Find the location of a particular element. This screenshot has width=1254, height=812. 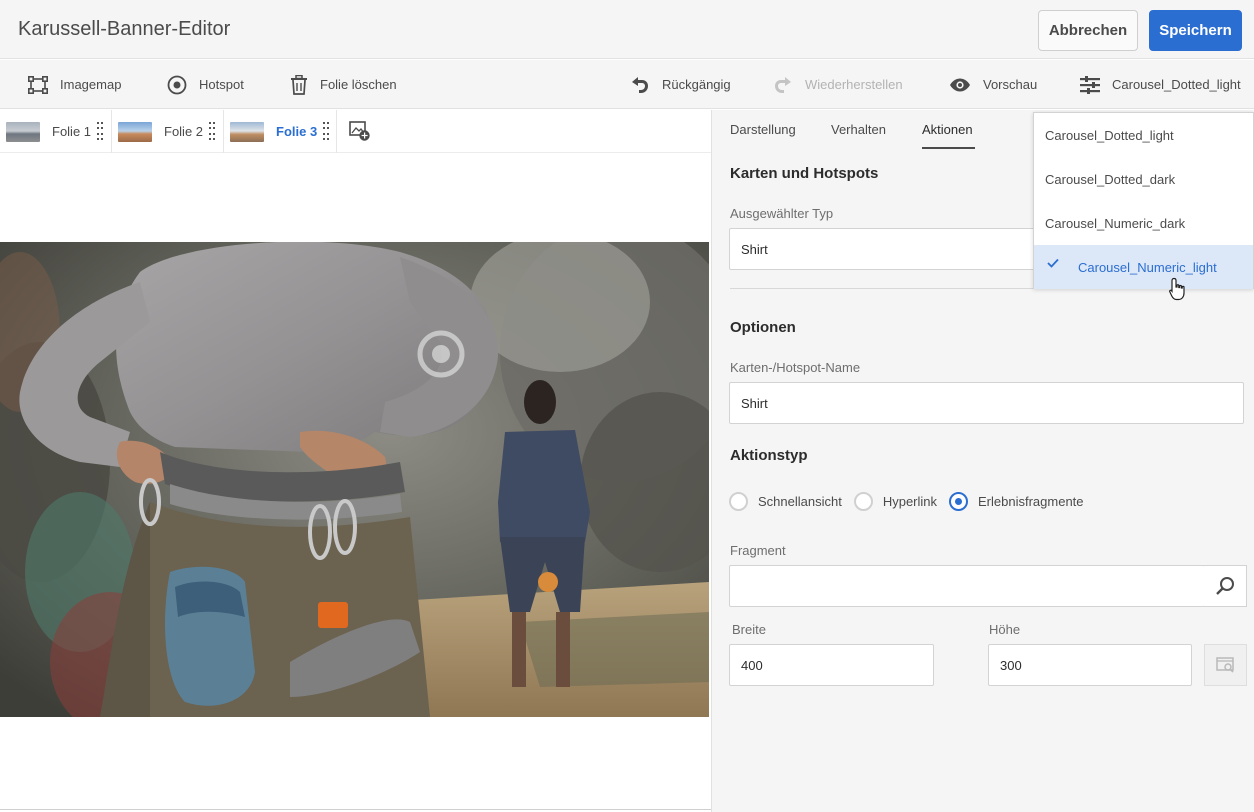

dropdown-option-dotted-light: Carousel_Dotted_light is located at coordinates (1143, 135).